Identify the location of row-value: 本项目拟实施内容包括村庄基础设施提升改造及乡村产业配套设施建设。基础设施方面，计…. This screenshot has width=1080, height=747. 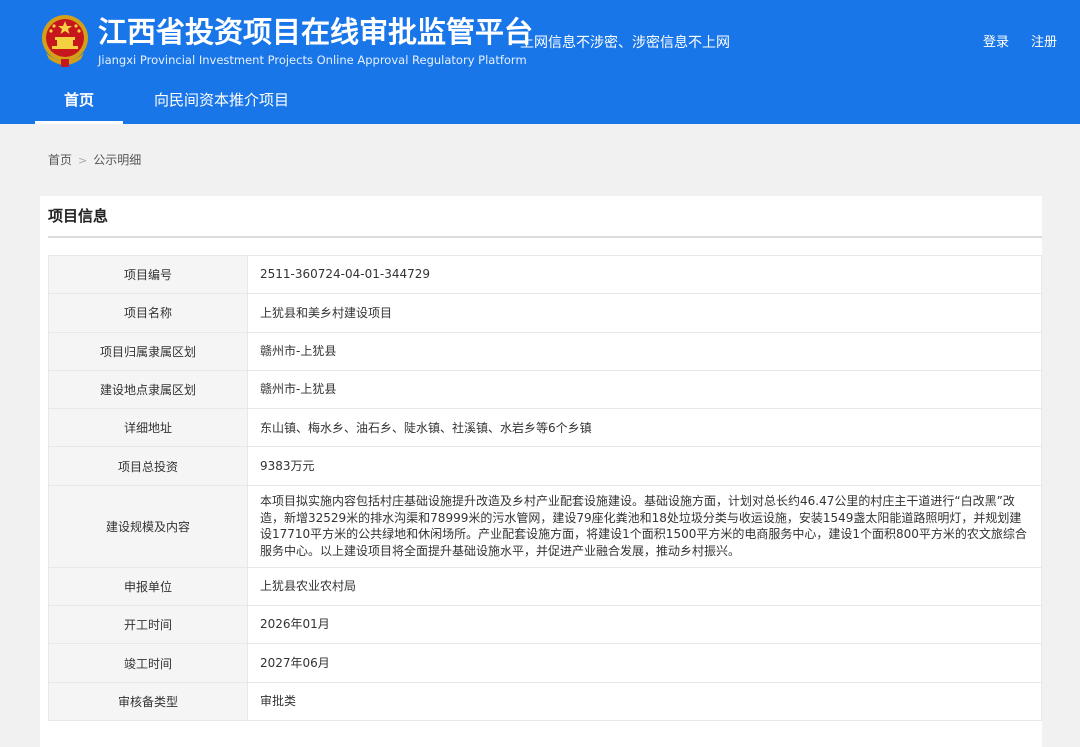
(644, 526).